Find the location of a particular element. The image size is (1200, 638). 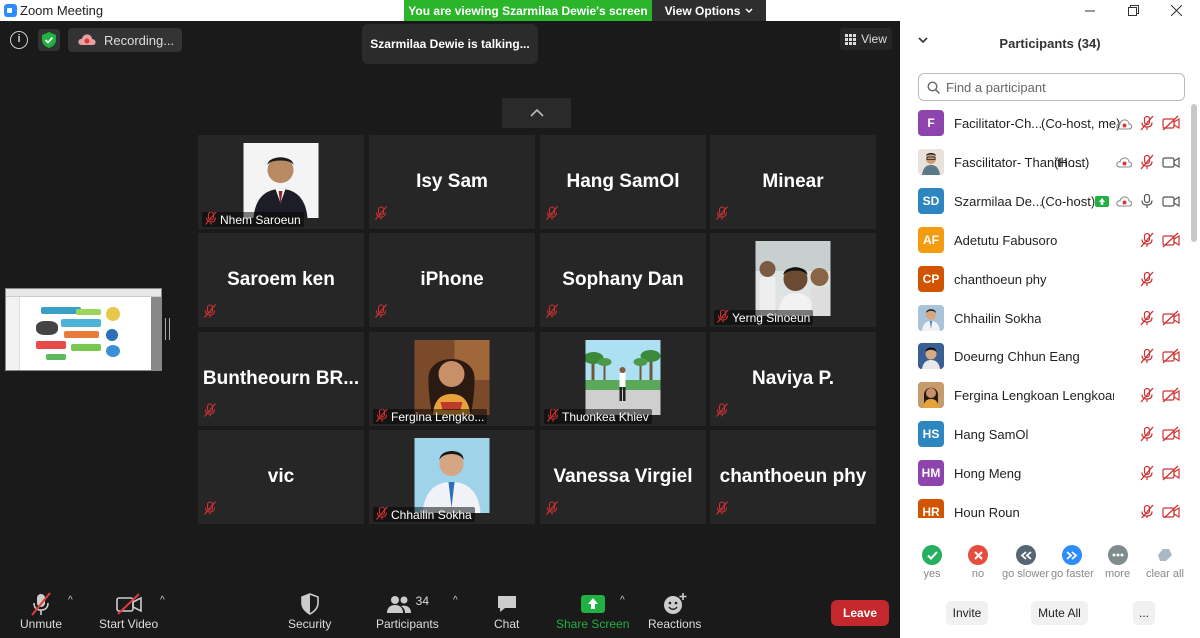

feedback-go-faster-button: go faster is located at coordinates (1072, 562).